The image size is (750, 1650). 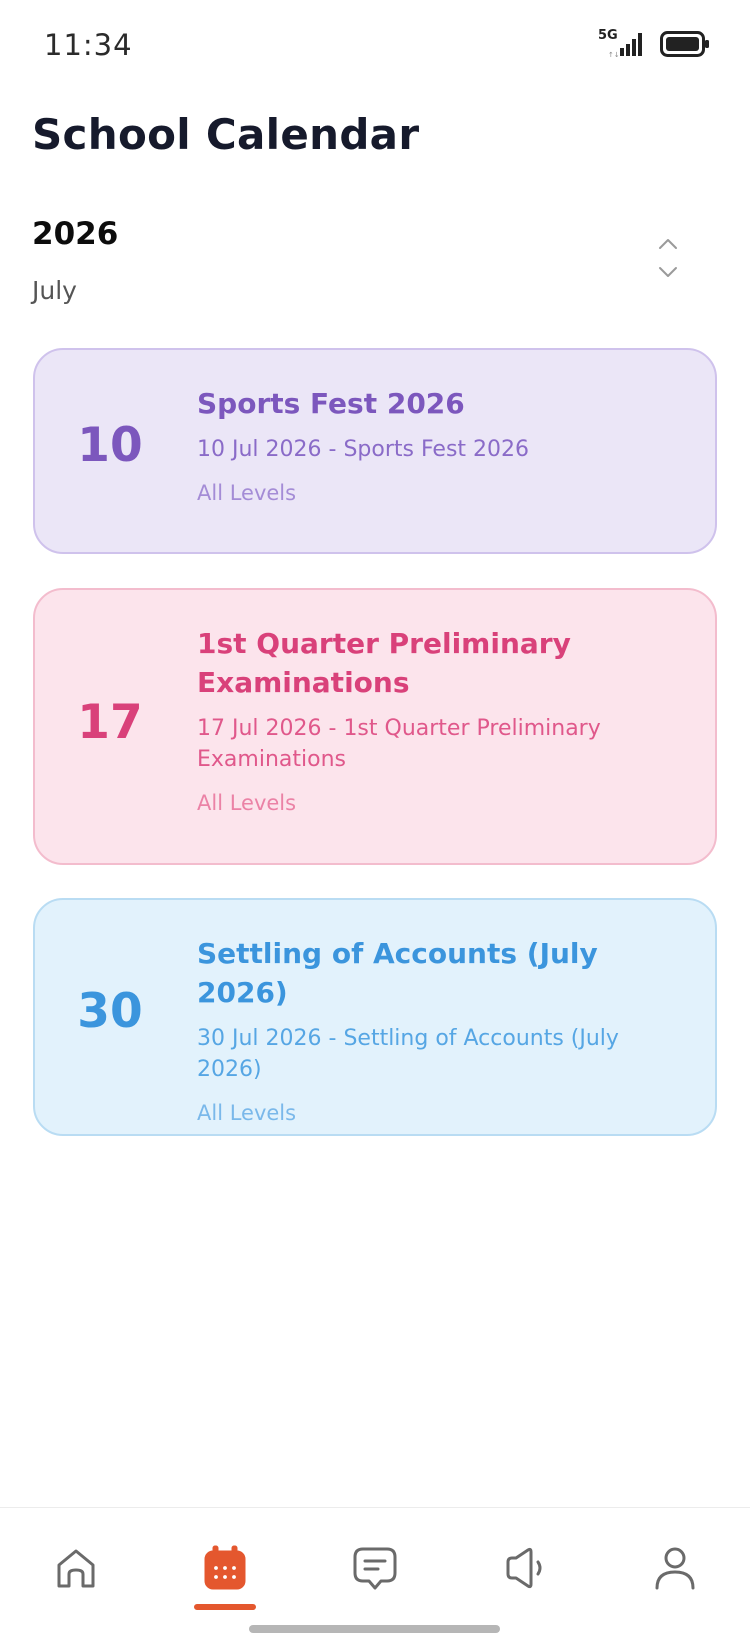 I want to click on nav-messages, so click(x=375, y=1568).